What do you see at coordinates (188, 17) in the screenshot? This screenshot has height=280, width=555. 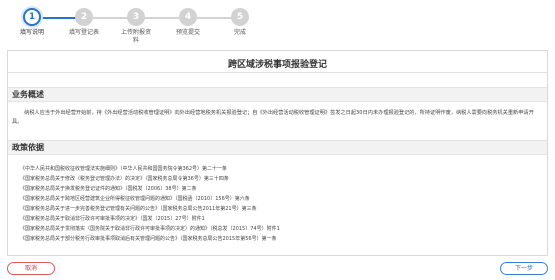 I see `step-4-number: 4` at bounding box center [188, 17].